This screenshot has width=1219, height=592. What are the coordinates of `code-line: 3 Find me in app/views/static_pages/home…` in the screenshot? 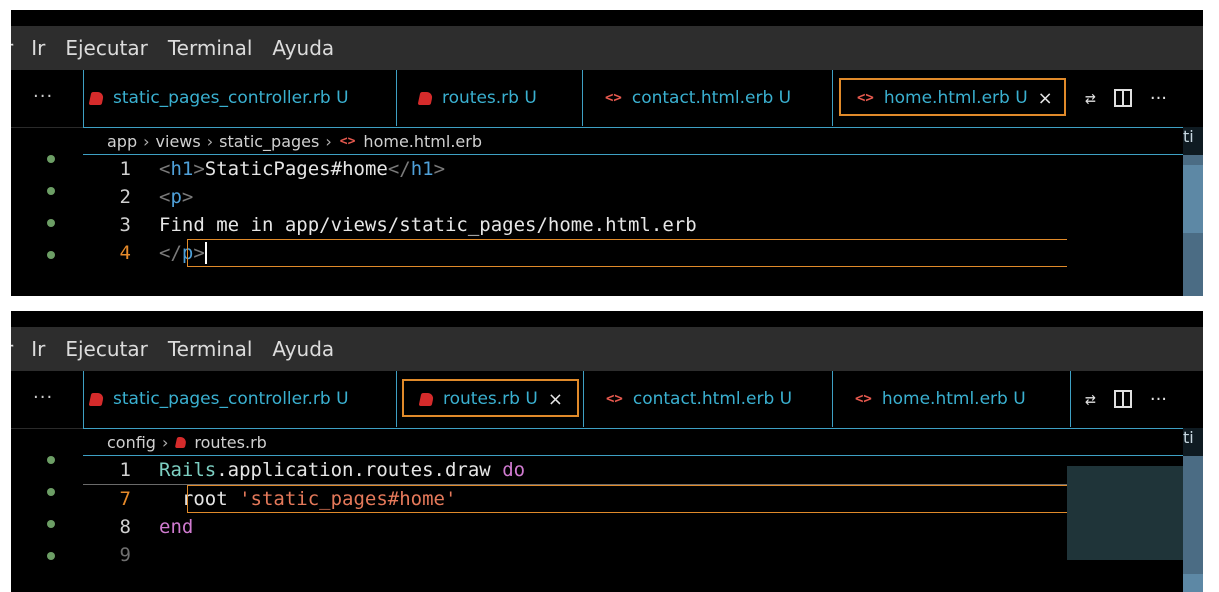 It's located at (575, 225).